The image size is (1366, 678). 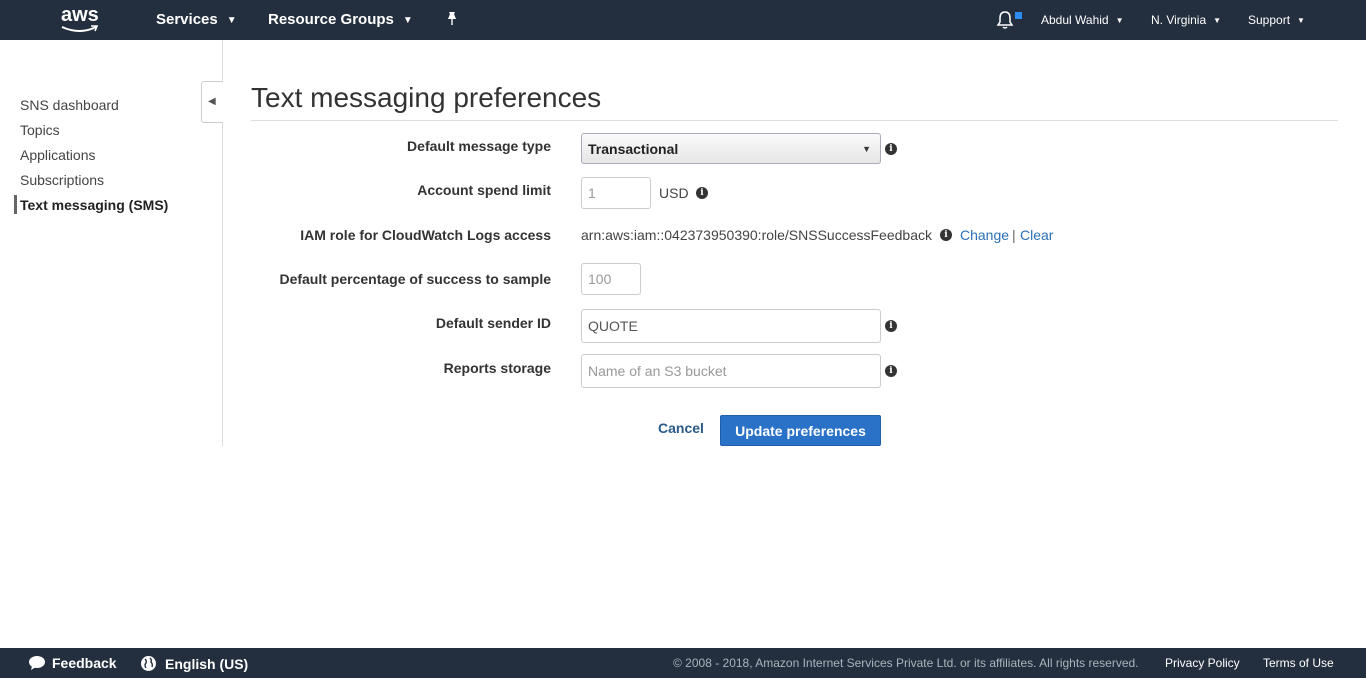 I want to click on feedback-label: Feedback, so click(x=84, y=663).